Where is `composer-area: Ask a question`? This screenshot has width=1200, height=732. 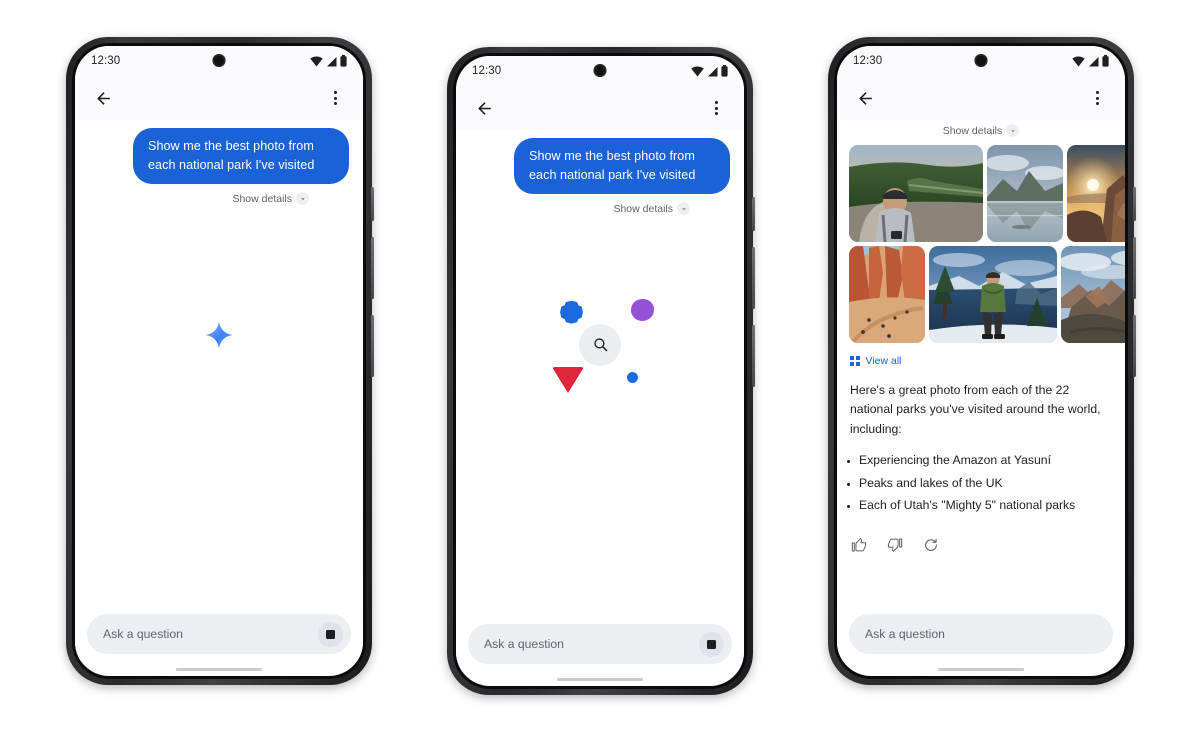 composer-area: Ask a question is located at coordinates (981, 638).